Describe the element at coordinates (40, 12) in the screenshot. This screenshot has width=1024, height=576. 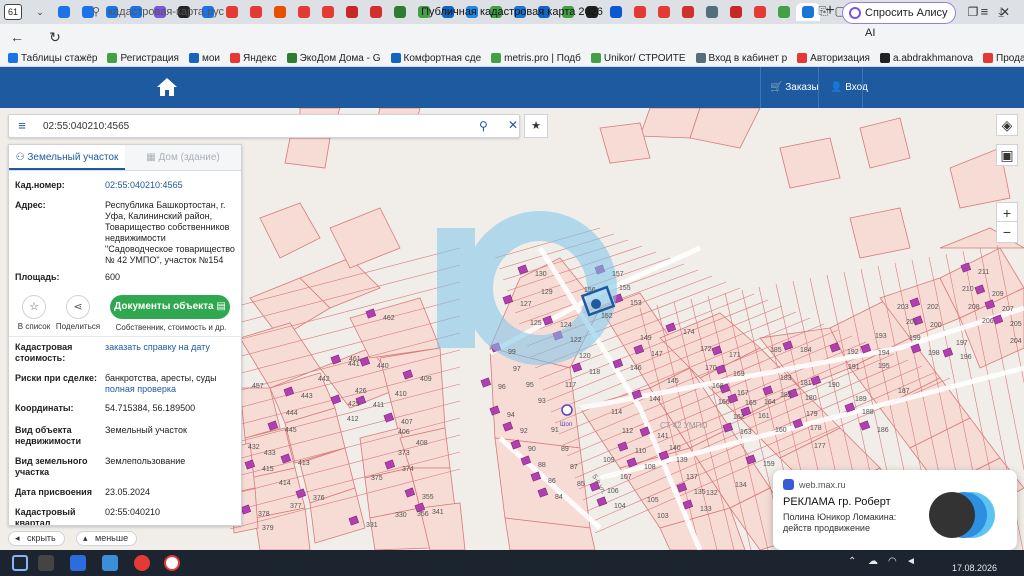
I see `tab-list-chevron-icon: ⌄` at that location.